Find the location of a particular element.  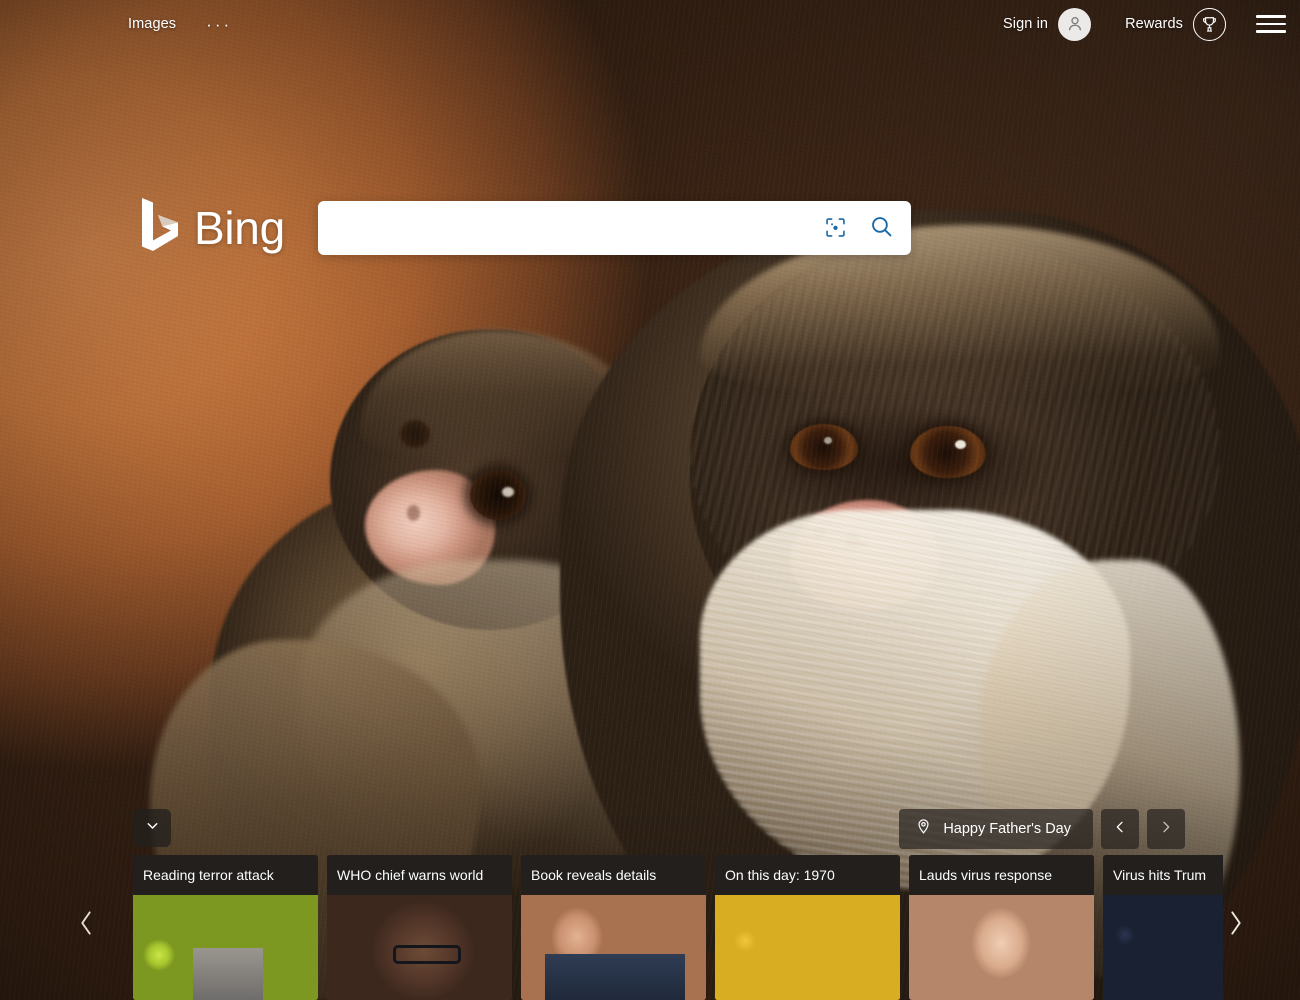

top-nav-right: Sign in Rewards is located at coordinates (1140, 24).